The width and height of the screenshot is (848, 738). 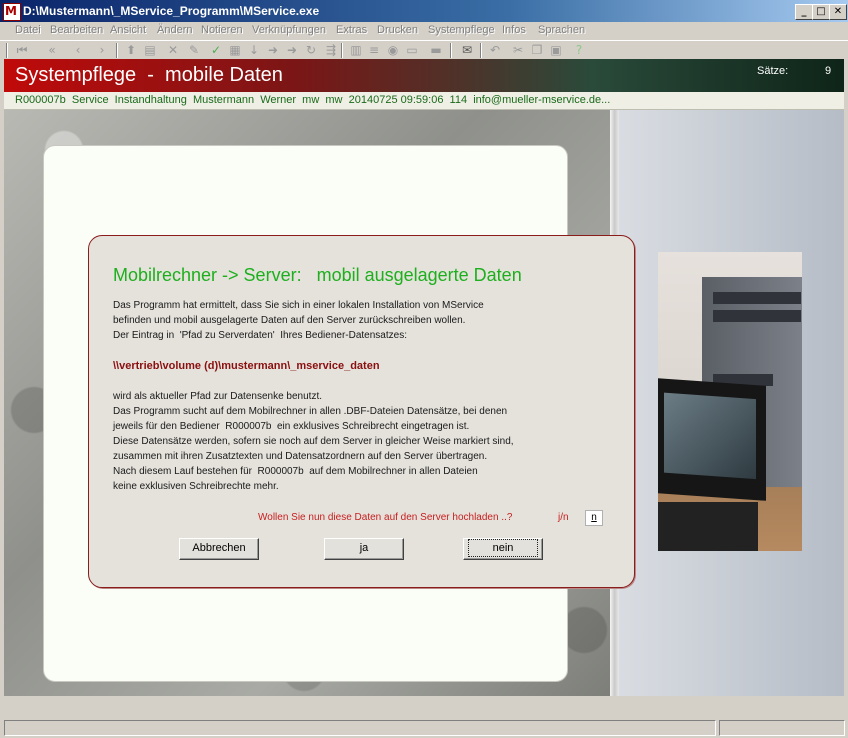 I want to click on next-record-icon: ›, so click(x=102, y=50).